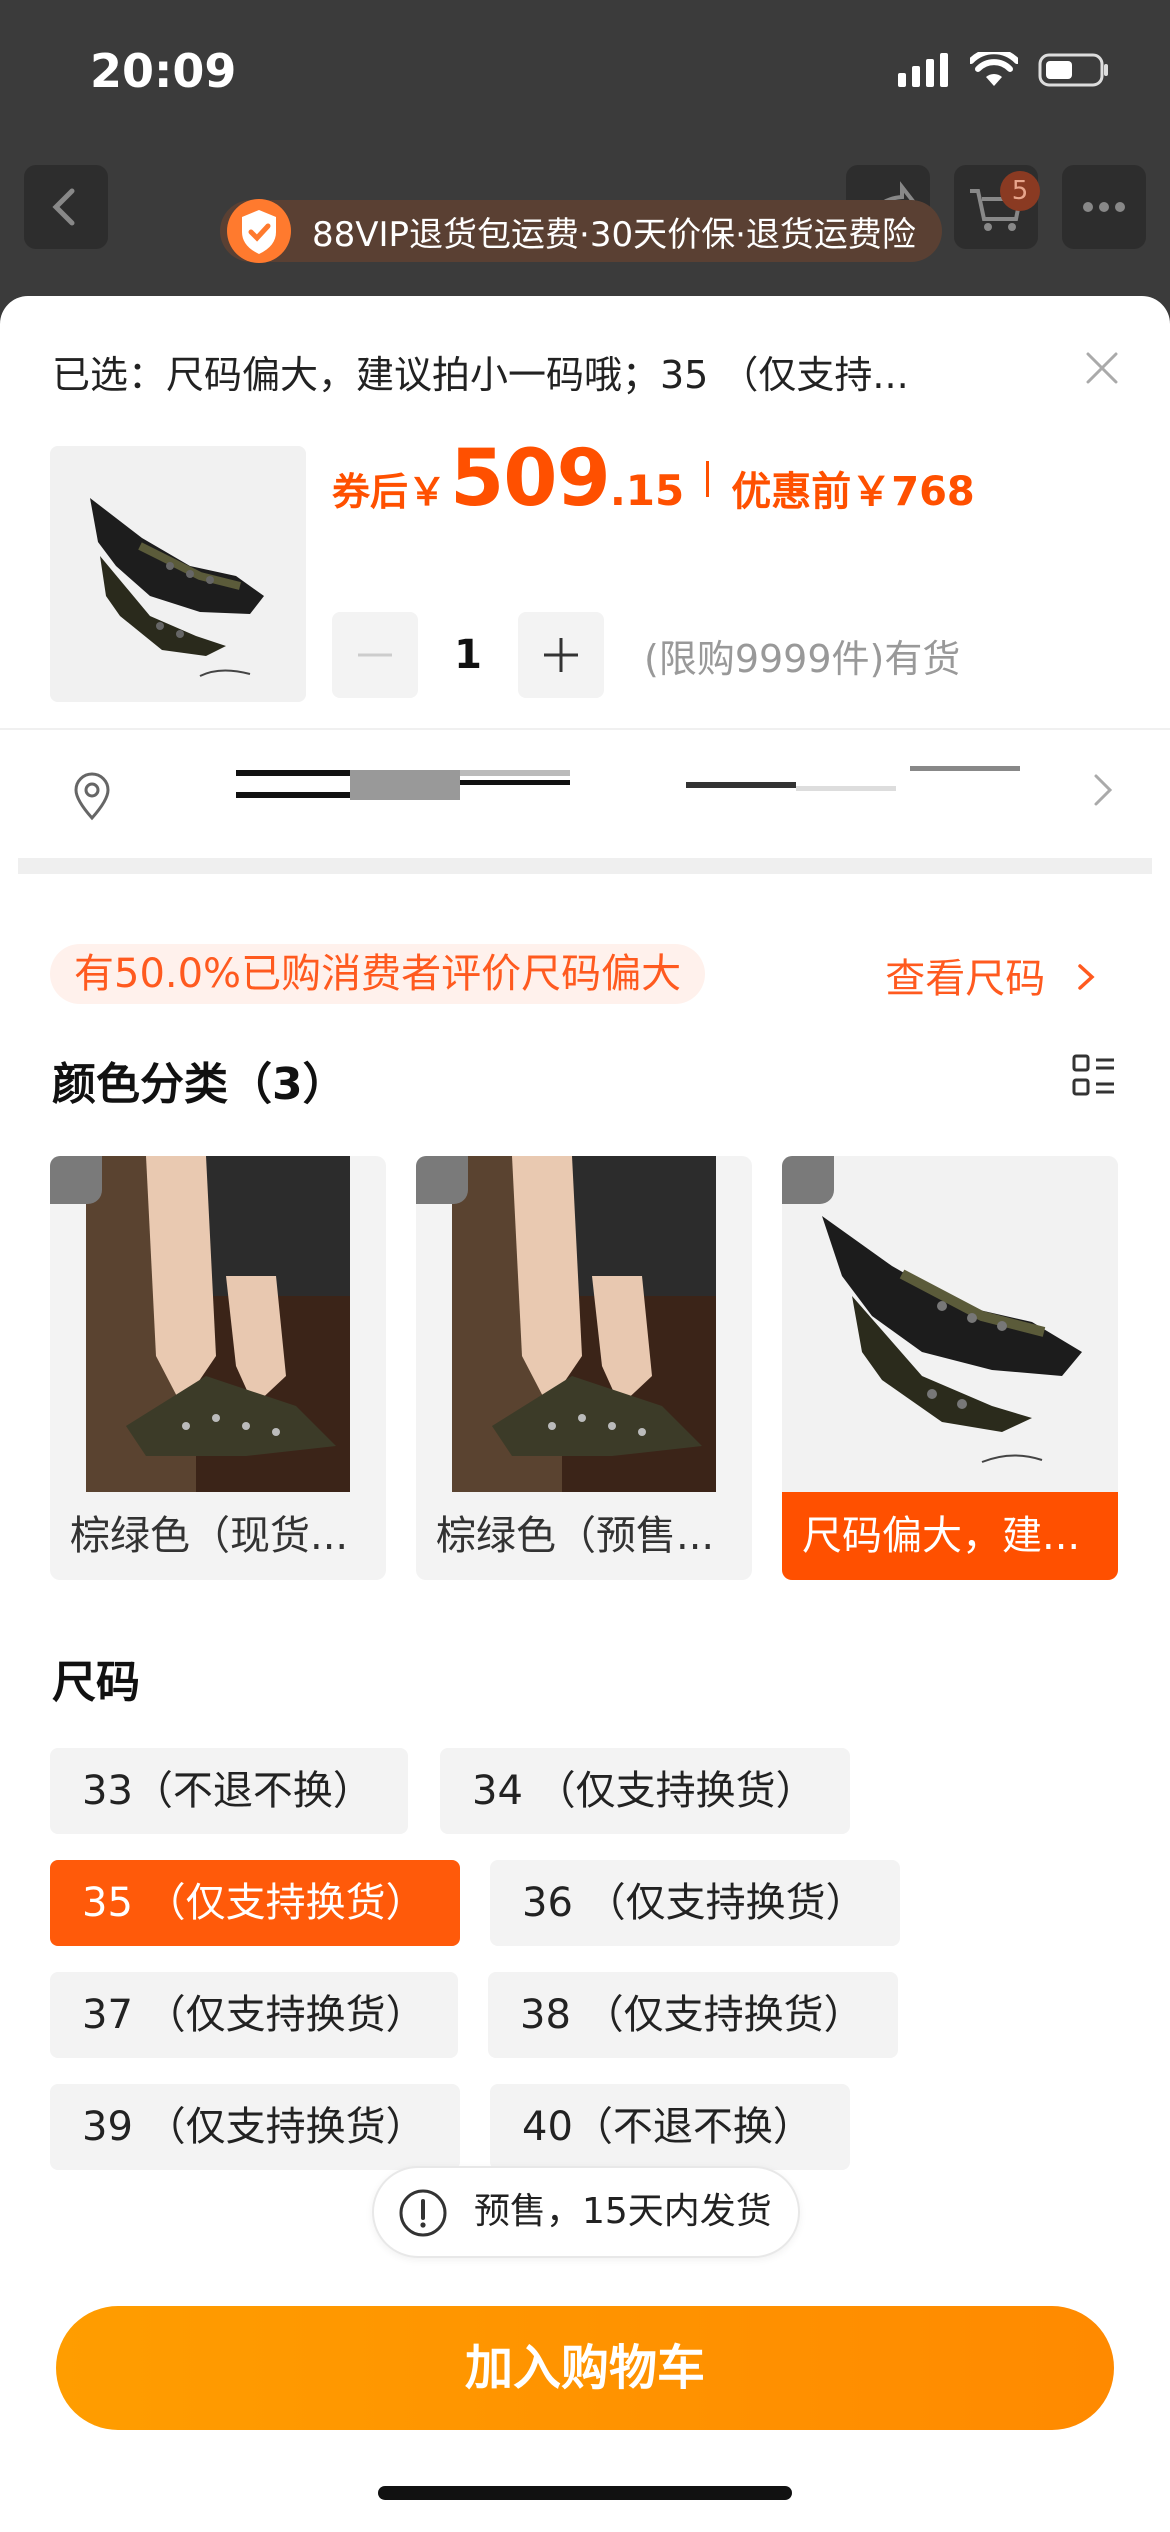 The width and height of the screenshot is (1170, 2532). Describe the element at coordinates (670, 2127) in the screenshot. I see `size-option-40: 40（不退不换）` at that location.